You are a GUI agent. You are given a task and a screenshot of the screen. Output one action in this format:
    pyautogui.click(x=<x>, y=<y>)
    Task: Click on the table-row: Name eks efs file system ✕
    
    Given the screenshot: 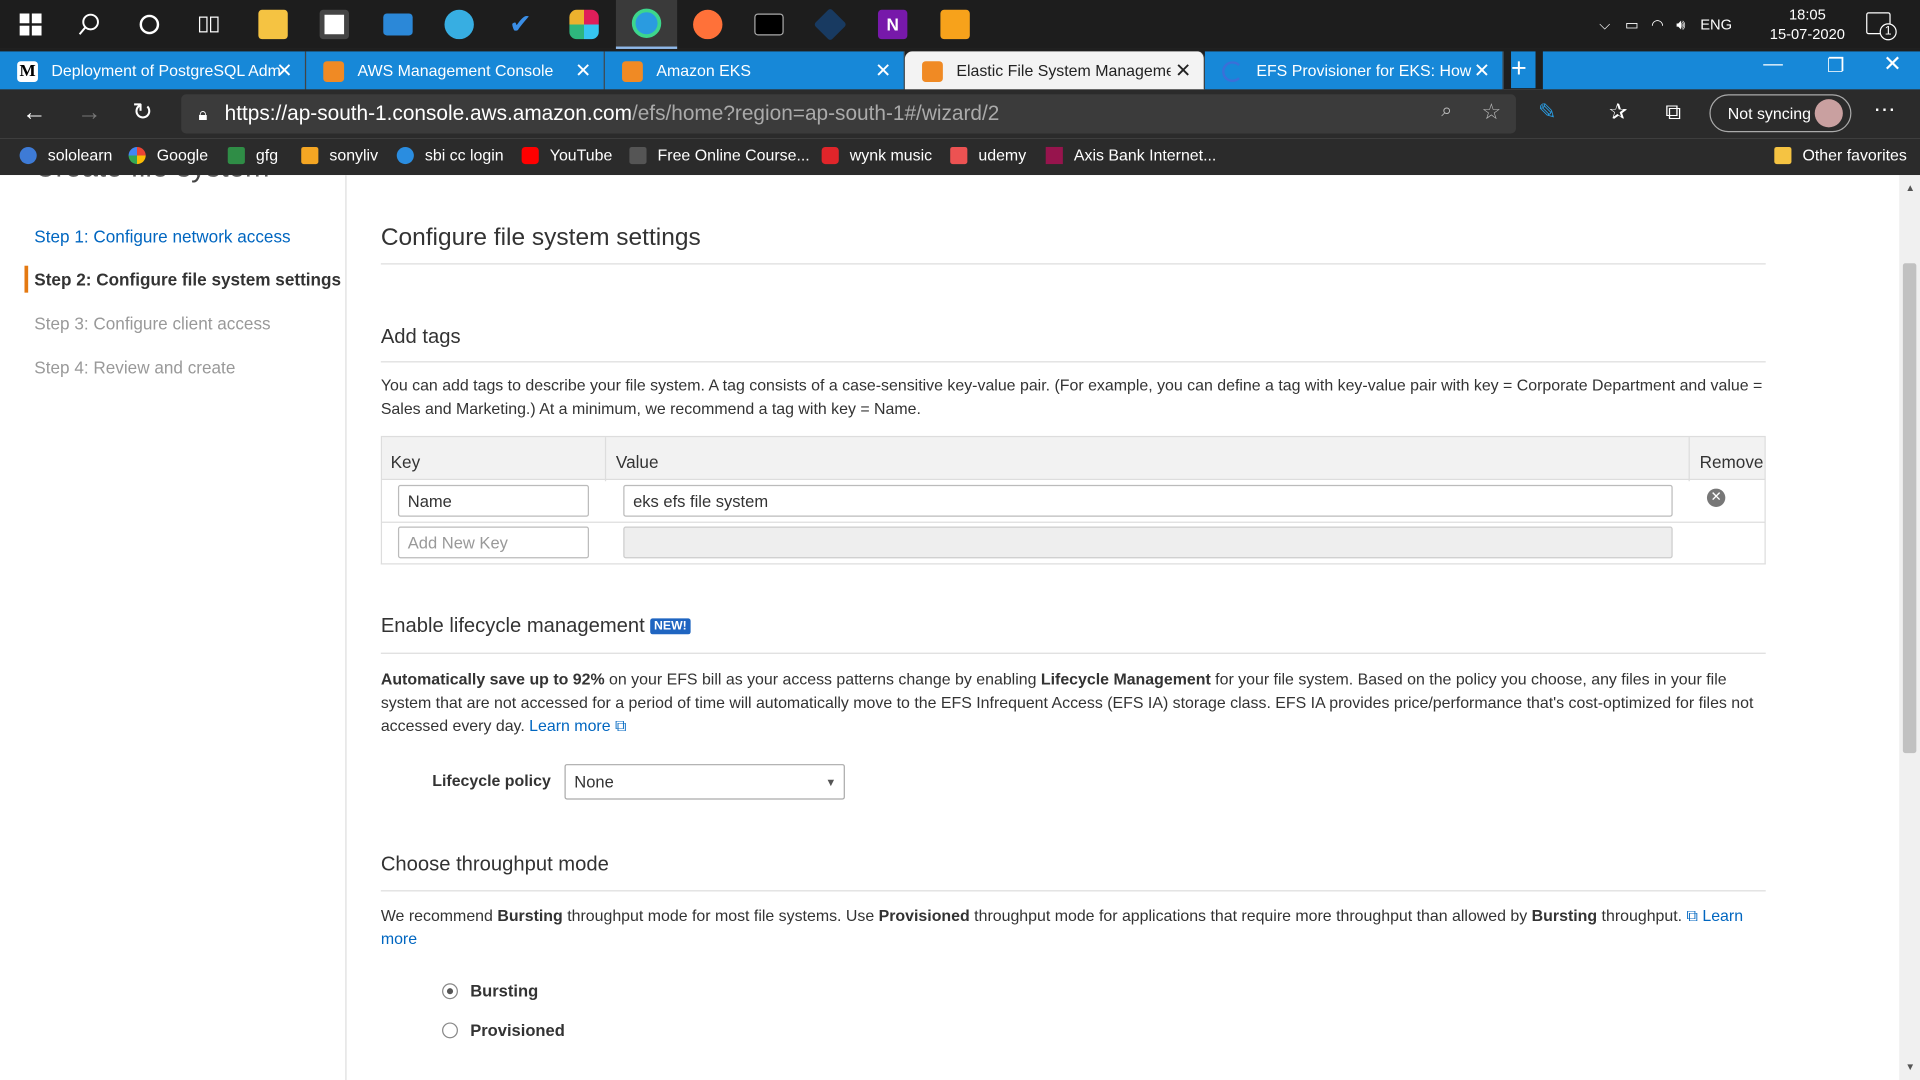 What is the action you would take?
    pyautogui.click(x=1073, y=501)
    